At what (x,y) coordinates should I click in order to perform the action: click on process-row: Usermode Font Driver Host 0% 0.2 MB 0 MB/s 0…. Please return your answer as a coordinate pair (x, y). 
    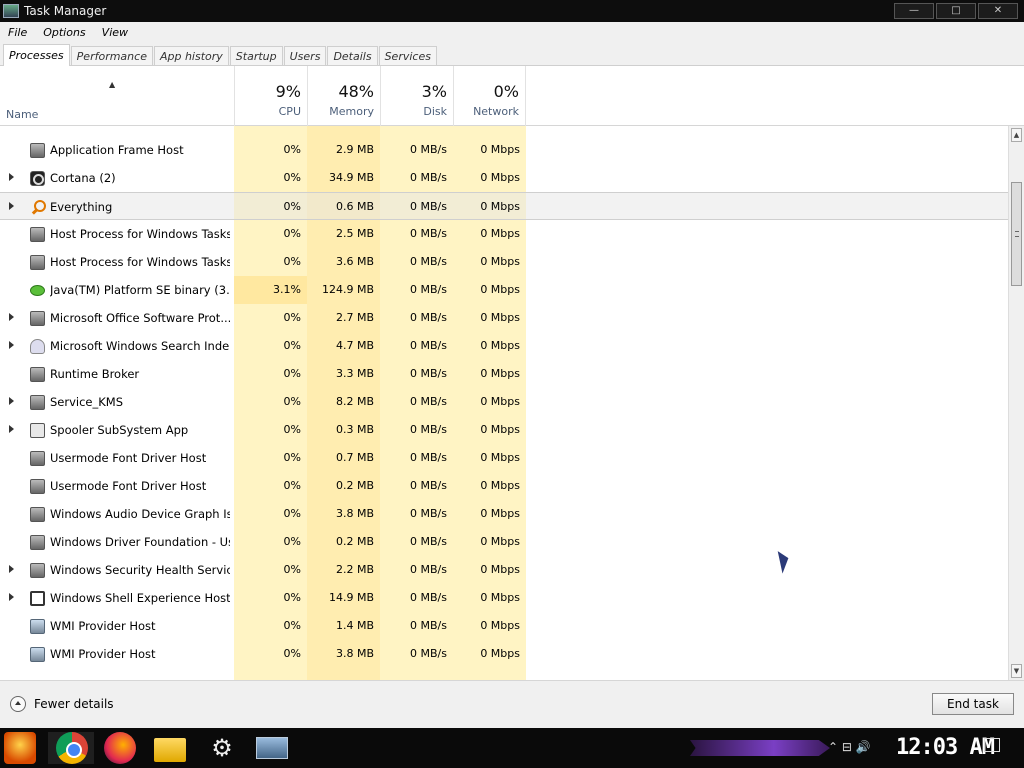
    Looking at the image, I should click on (504, 486).